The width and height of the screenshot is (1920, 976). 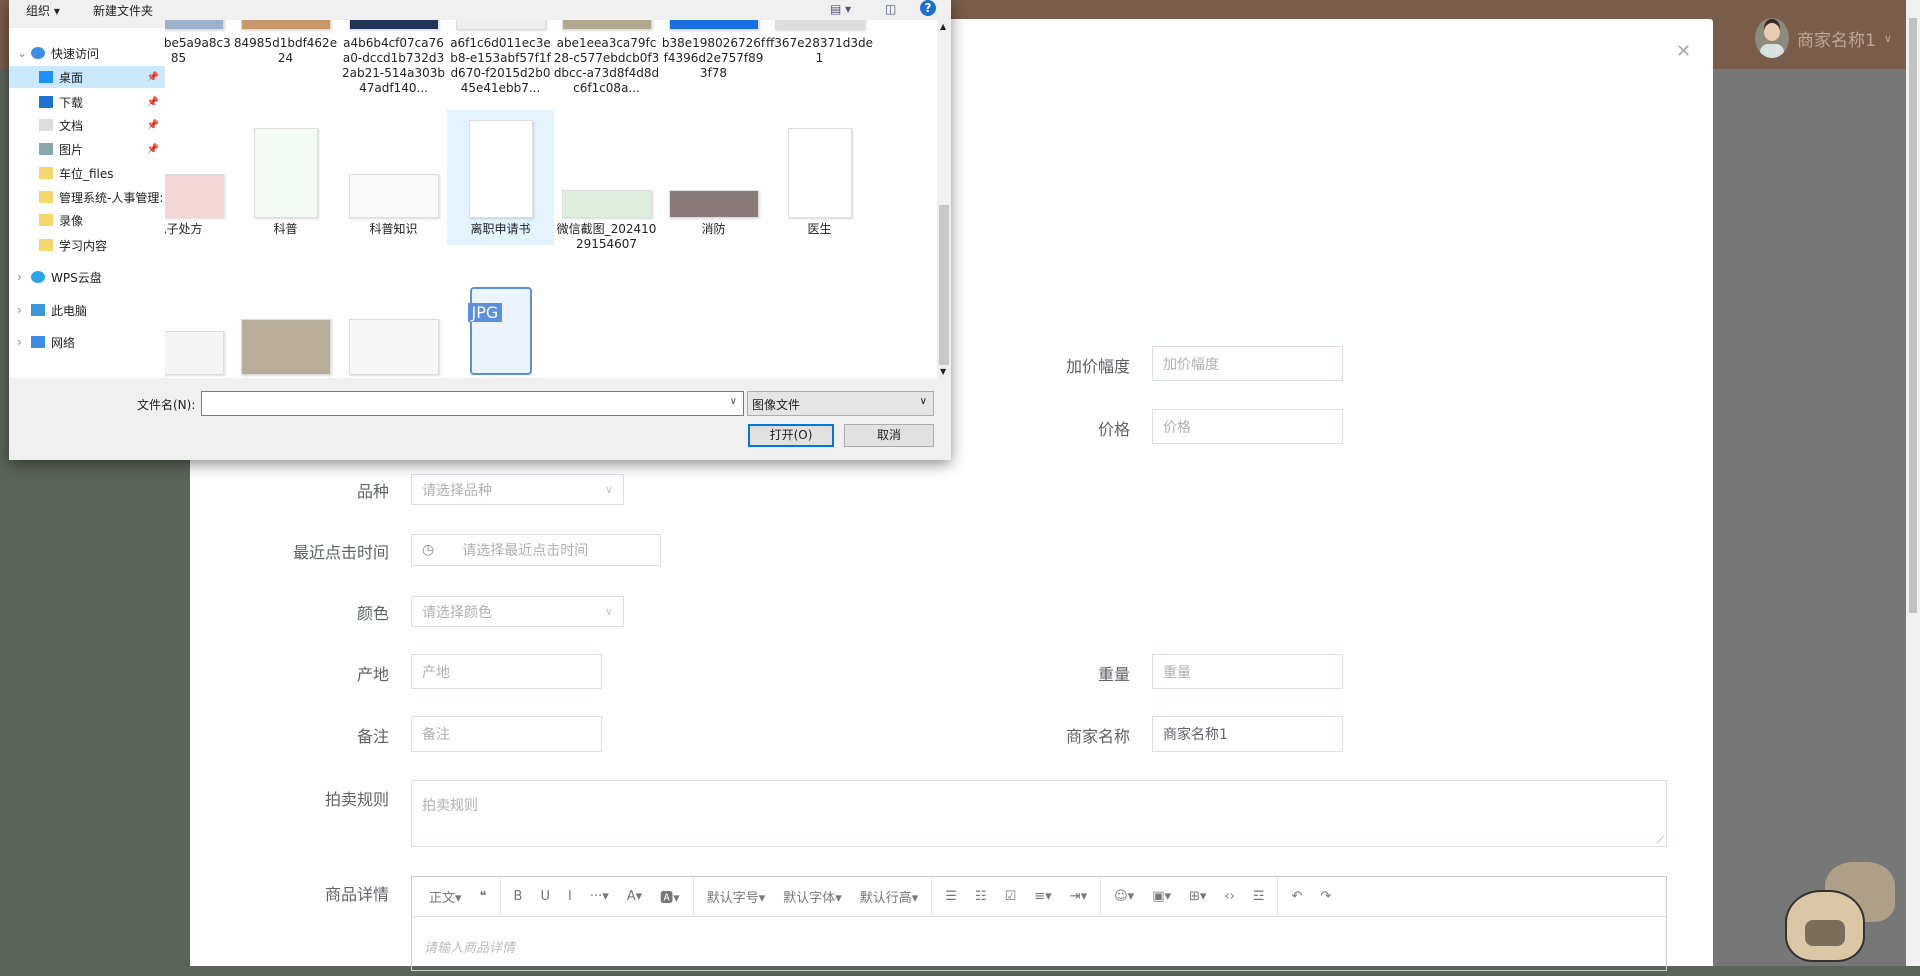 I want to click on filename-input: ∨, so click(x=472, y=403).